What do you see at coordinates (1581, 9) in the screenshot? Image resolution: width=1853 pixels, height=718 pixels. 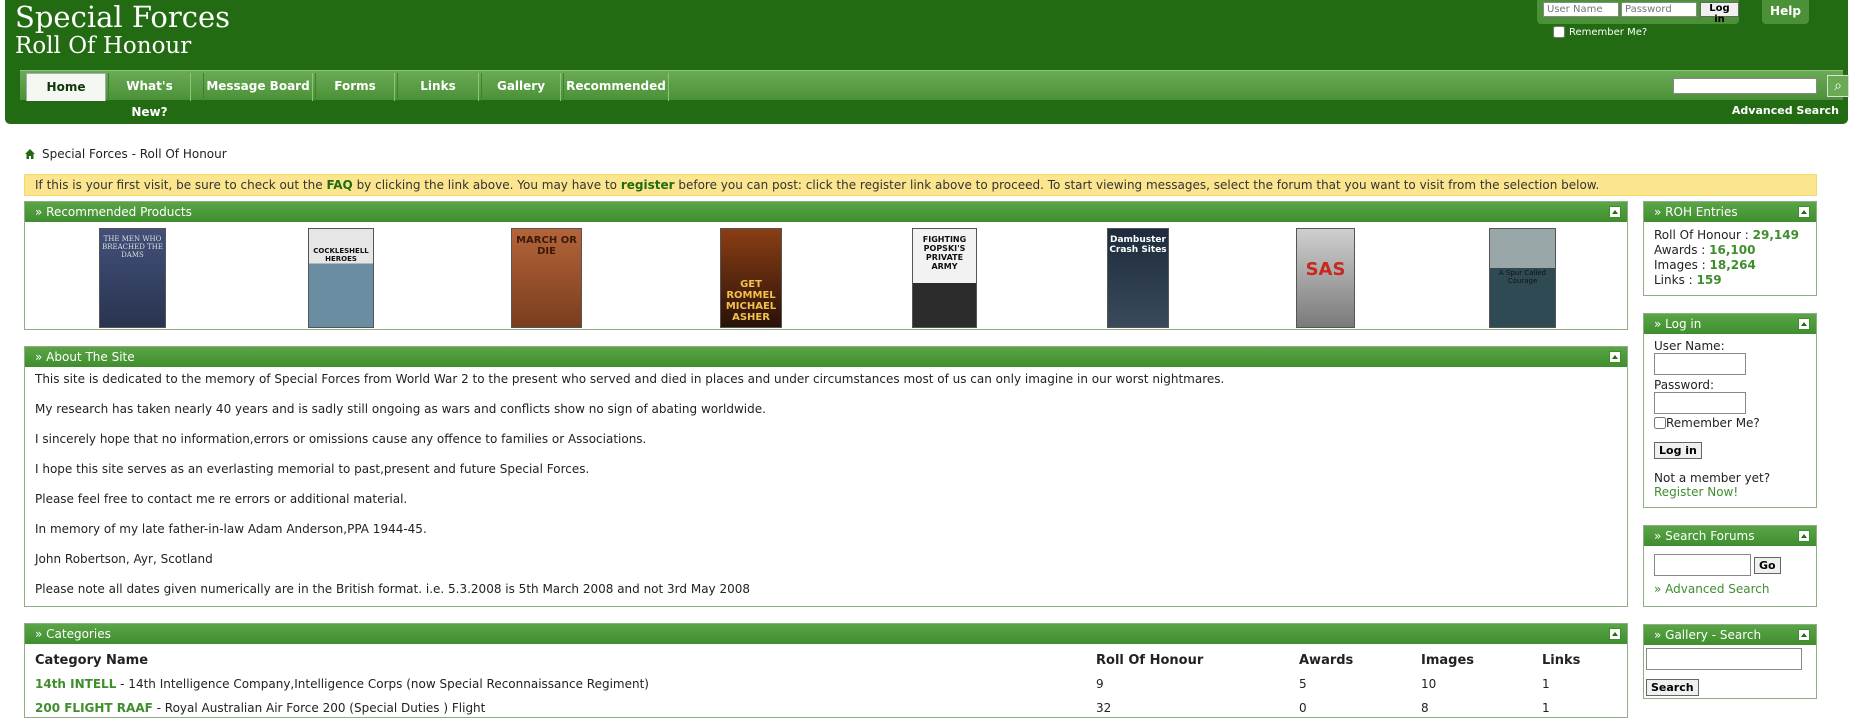 I see `header-username-input` at bounding box center [1581, 9].